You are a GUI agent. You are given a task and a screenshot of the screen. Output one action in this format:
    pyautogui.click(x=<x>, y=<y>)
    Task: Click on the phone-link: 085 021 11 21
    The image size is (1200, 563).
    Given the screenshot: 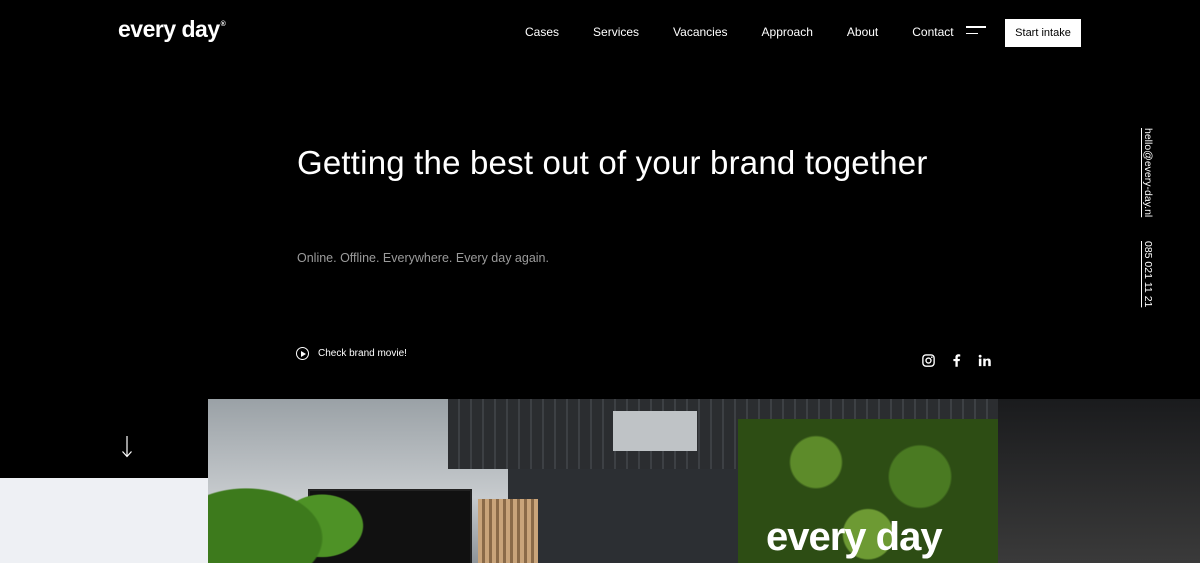 What is the action you would take?
    pyautogui.click(x=1148, y=274)
    